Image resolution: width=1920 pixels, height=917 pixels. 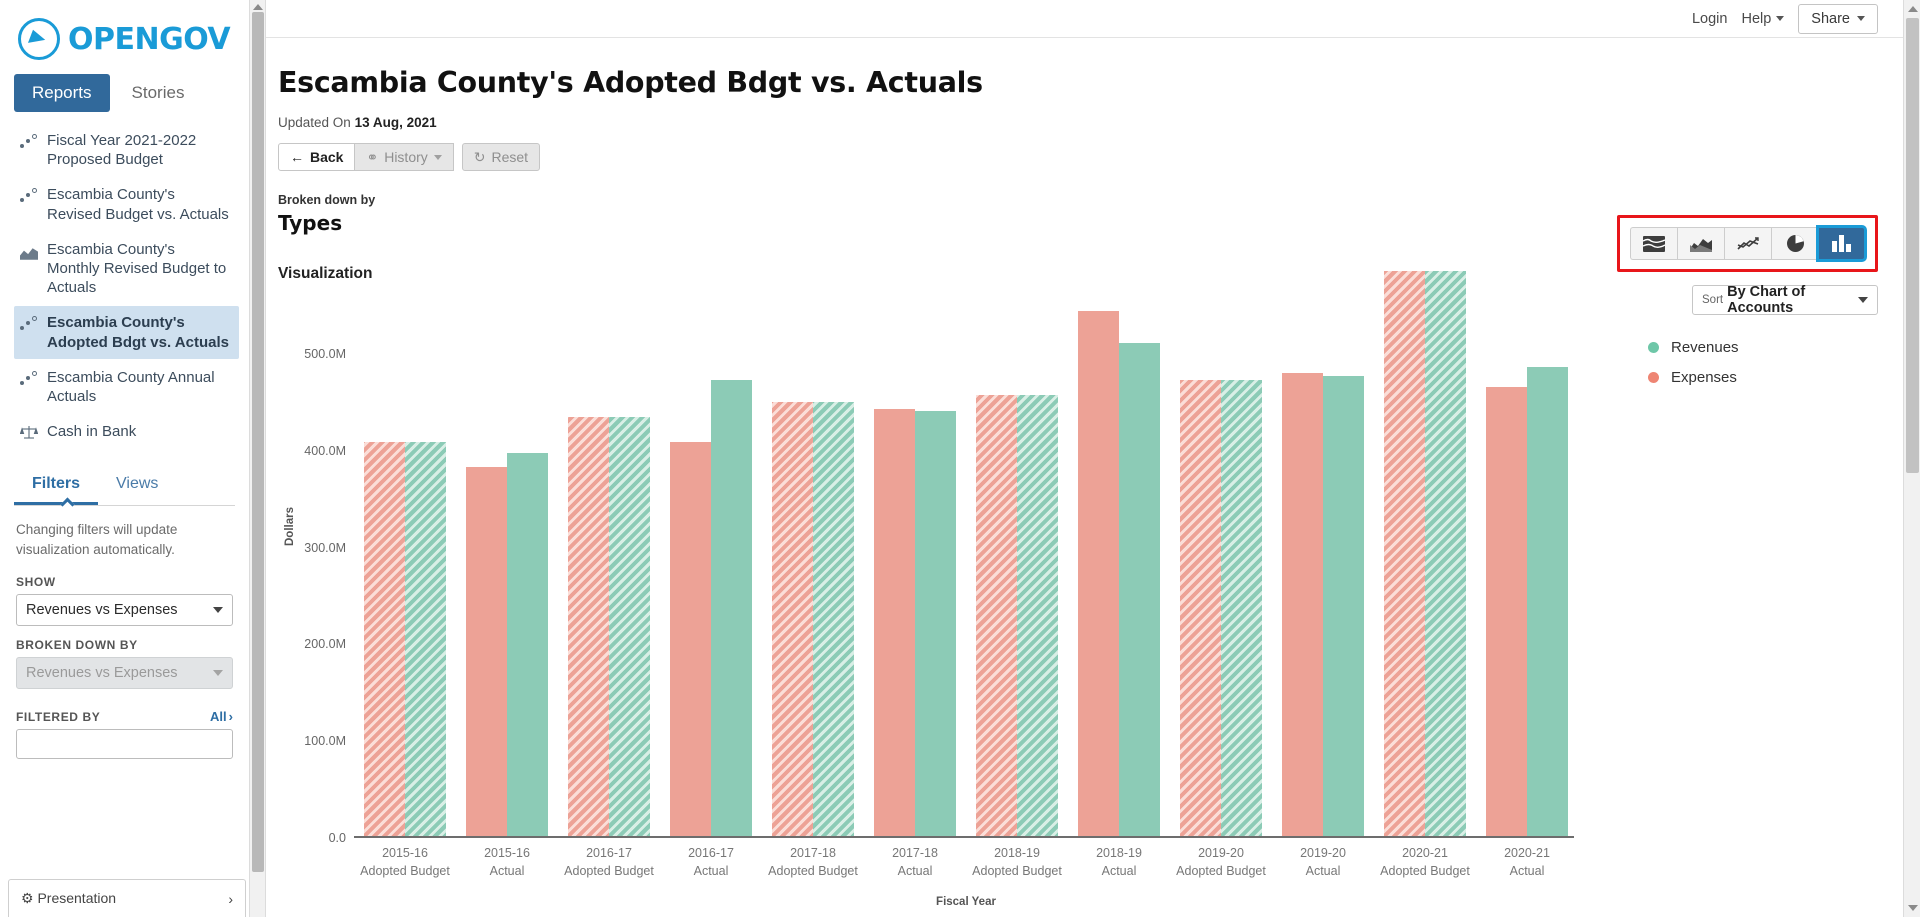 I want to click on sidebar-item-fiscal-year-2021-2022: Fiscal Year 2021-2022 Proposed Budget, so click(x=126, y=150).